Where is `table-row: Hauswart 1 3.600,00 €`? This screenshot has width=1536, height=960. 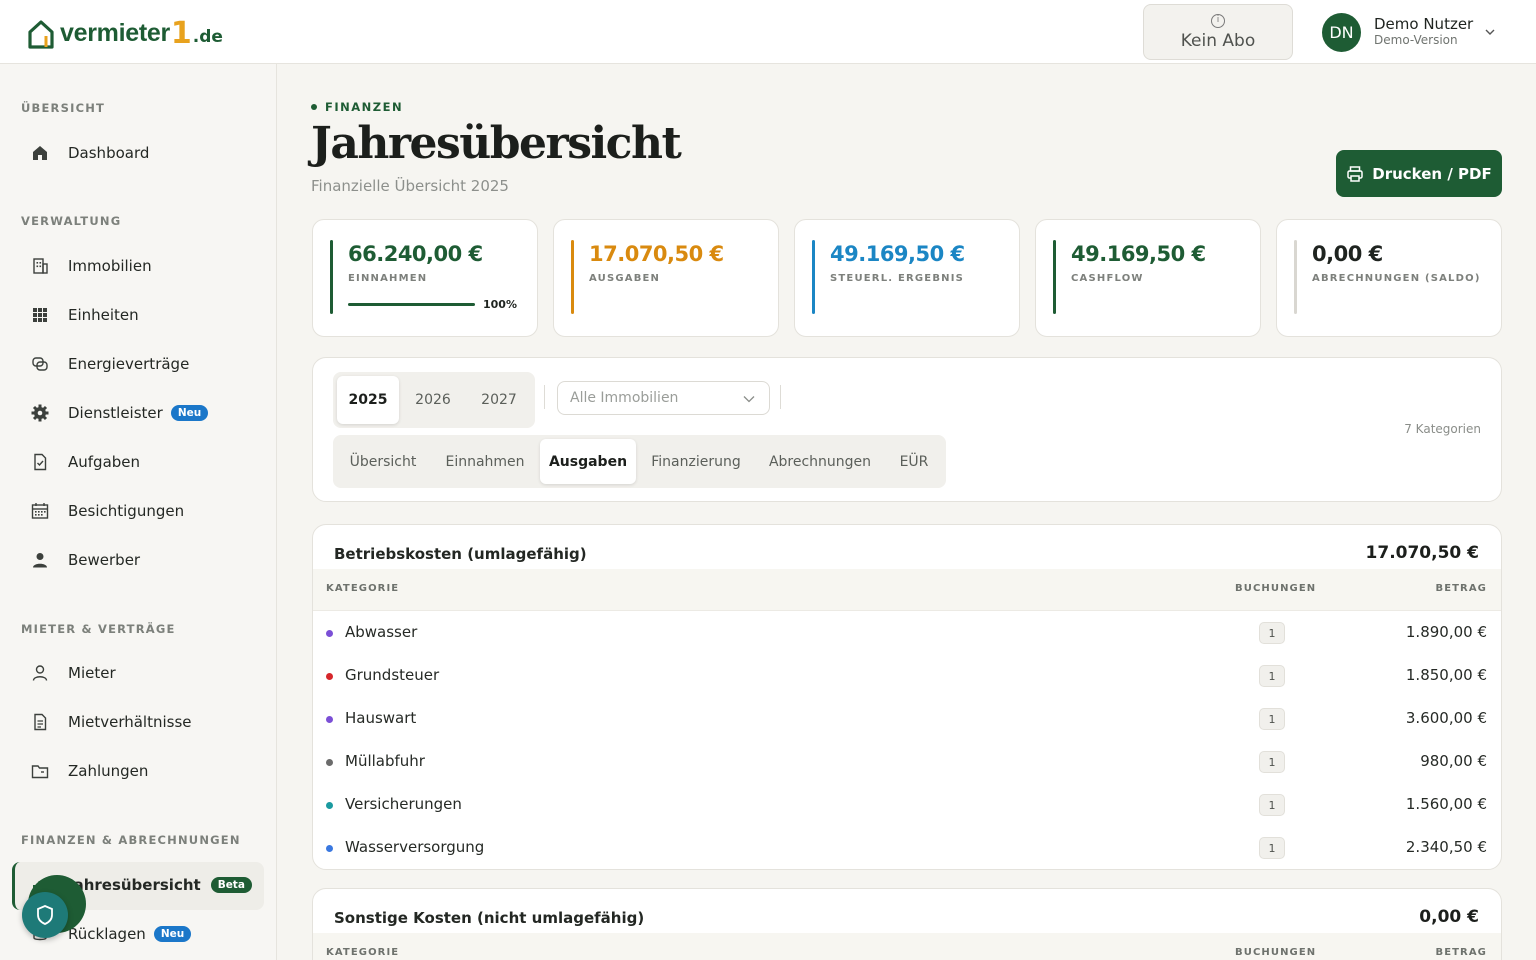
table-row: Hauswart 1 3.600,00 € is located at coordinates (907, 719).